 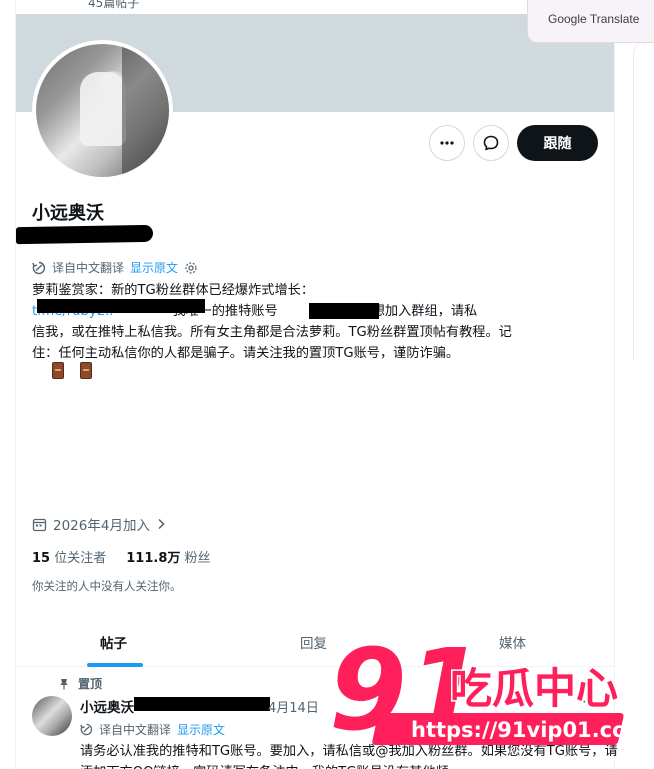 I want to click on post-show-original-link: 显示原文, so click(x=201, y=729).